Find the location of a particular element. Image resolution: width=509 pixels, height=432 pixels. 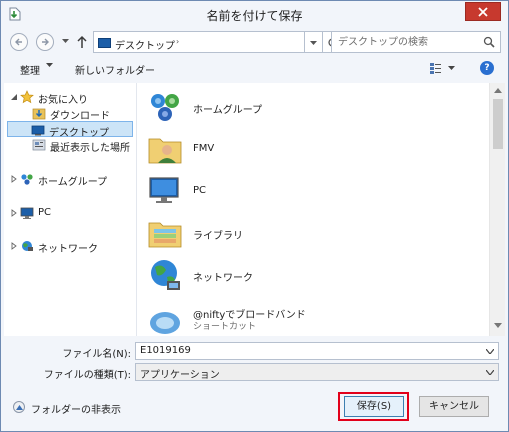

scroll-up-arrow-icon is located at coordinates (498, 90).